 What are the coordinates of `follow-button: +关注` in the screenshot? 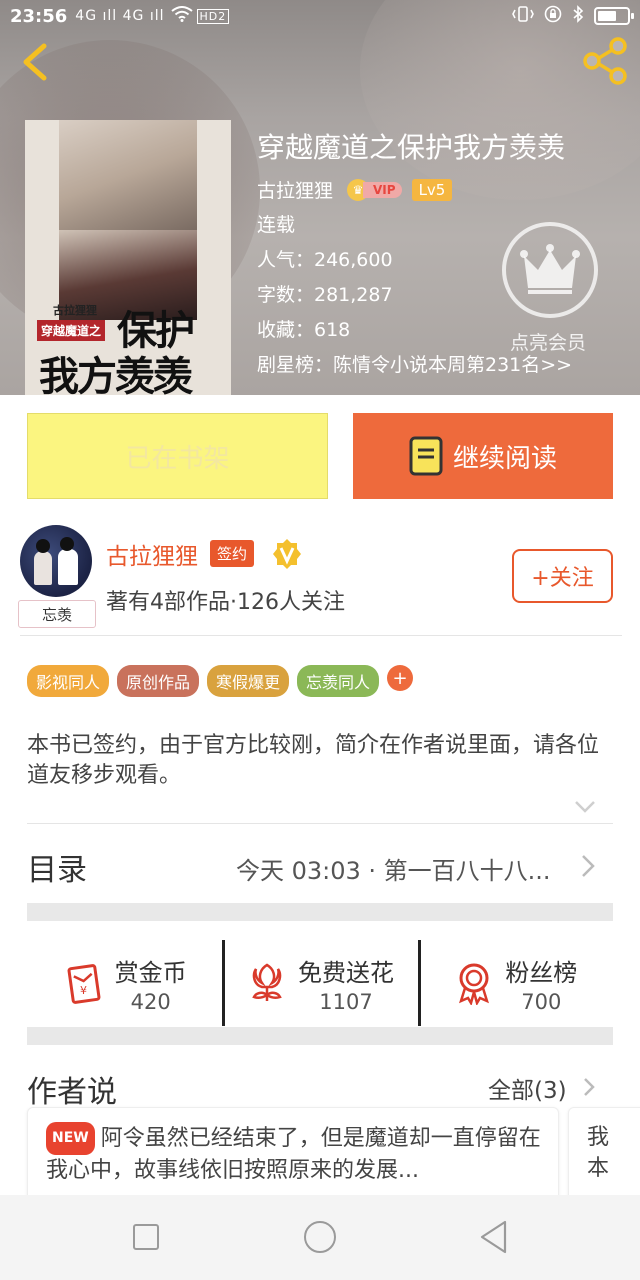 It's located at (562, 576).